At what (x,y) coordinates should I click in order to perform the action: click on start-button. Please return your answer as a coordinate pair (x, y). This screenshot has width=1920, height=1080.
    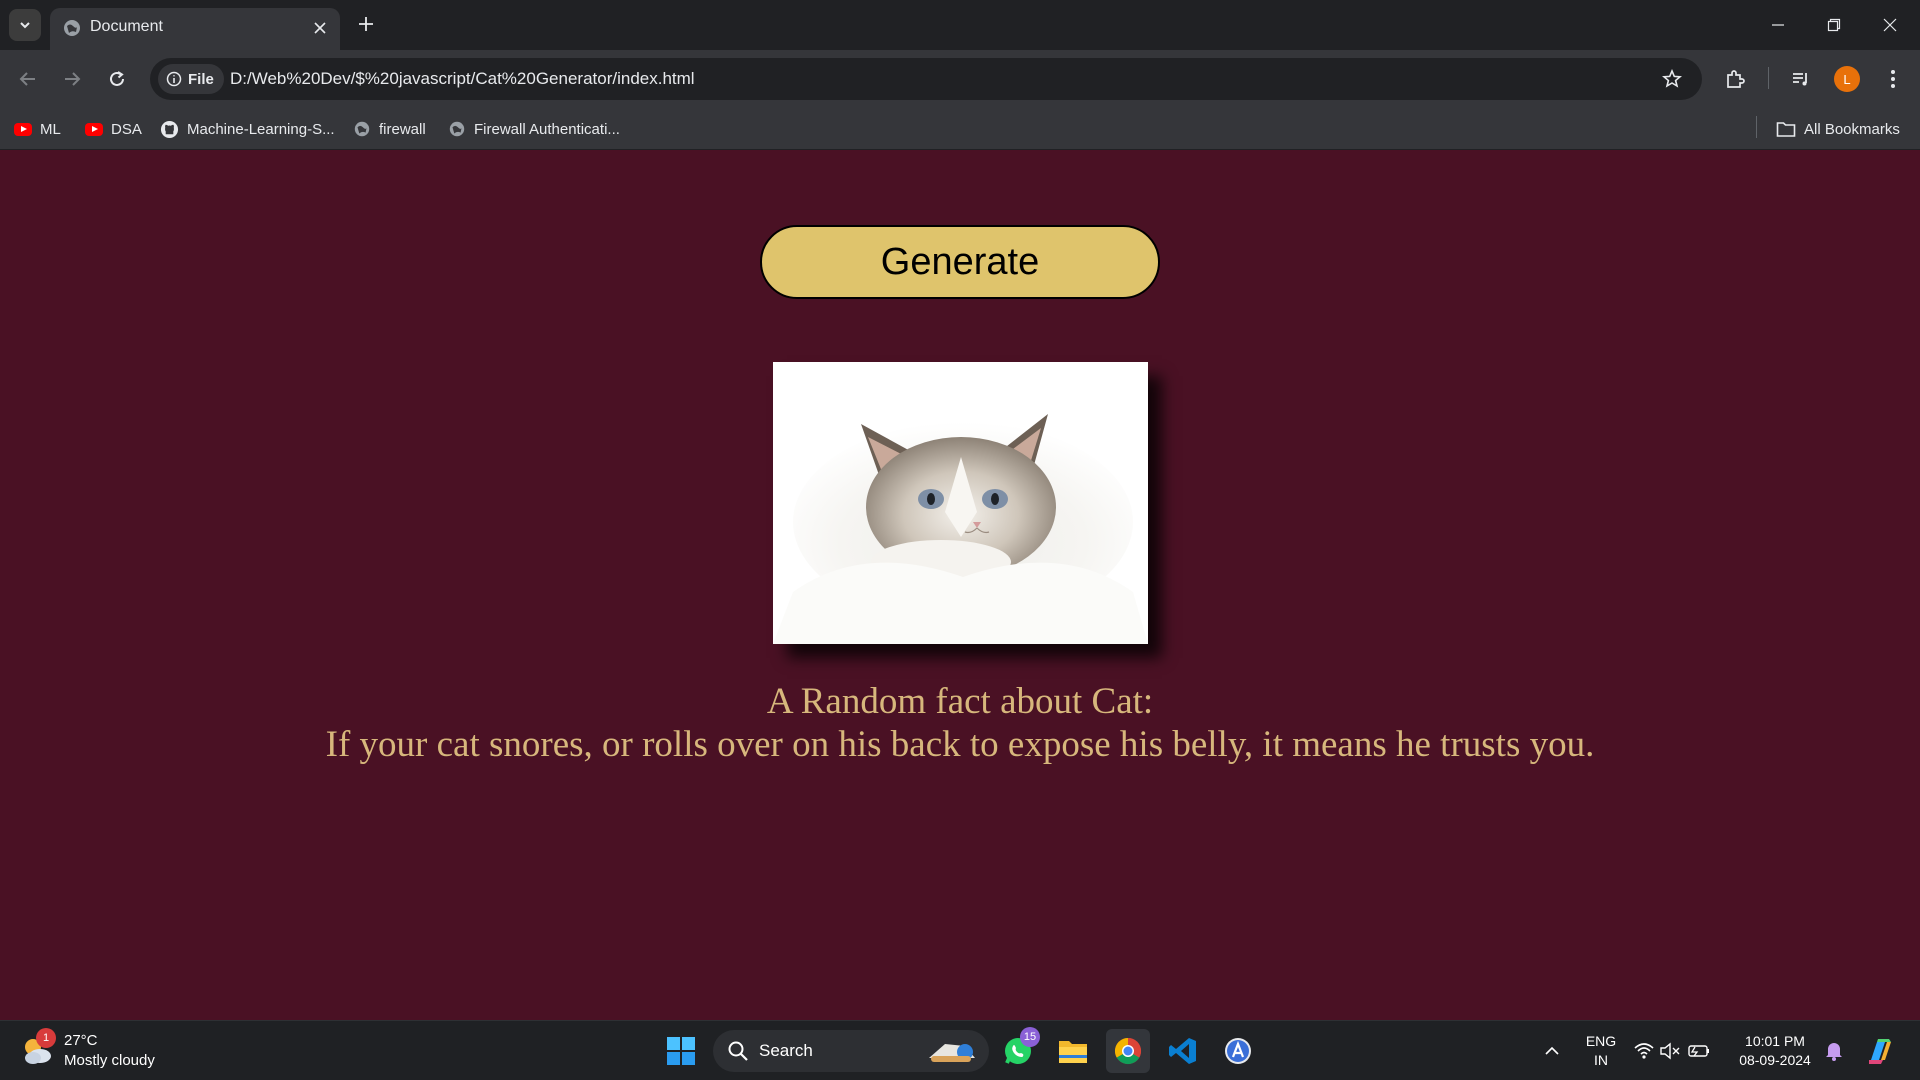
    Looking at the image, I should click on (681, 1051).